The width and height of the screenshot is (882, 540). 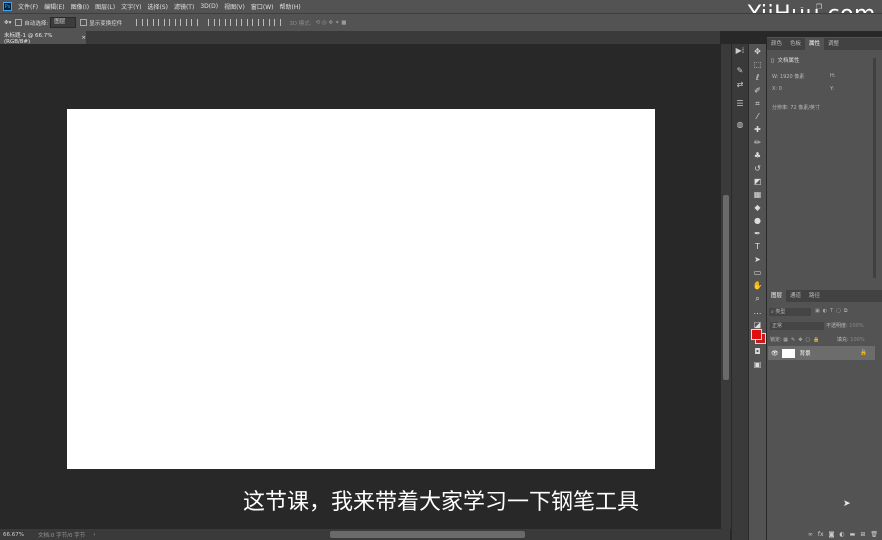 What do you see at coordinates (776, 44) in the screenshot?
I see `tab-color: 颜色` at bounding box center [776, 44].